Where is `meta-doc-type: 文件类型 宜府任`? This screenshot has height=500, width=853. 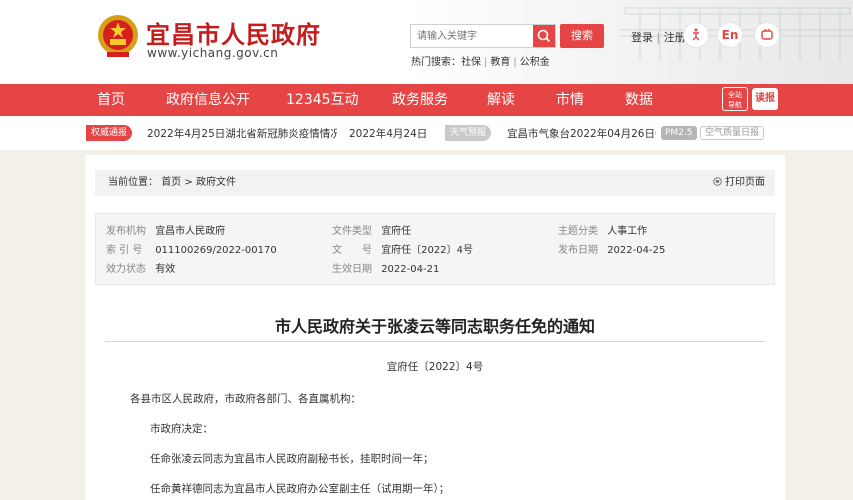 meta-doc-type: 文件类型 宜府任 is located at coordinates (371, 229).